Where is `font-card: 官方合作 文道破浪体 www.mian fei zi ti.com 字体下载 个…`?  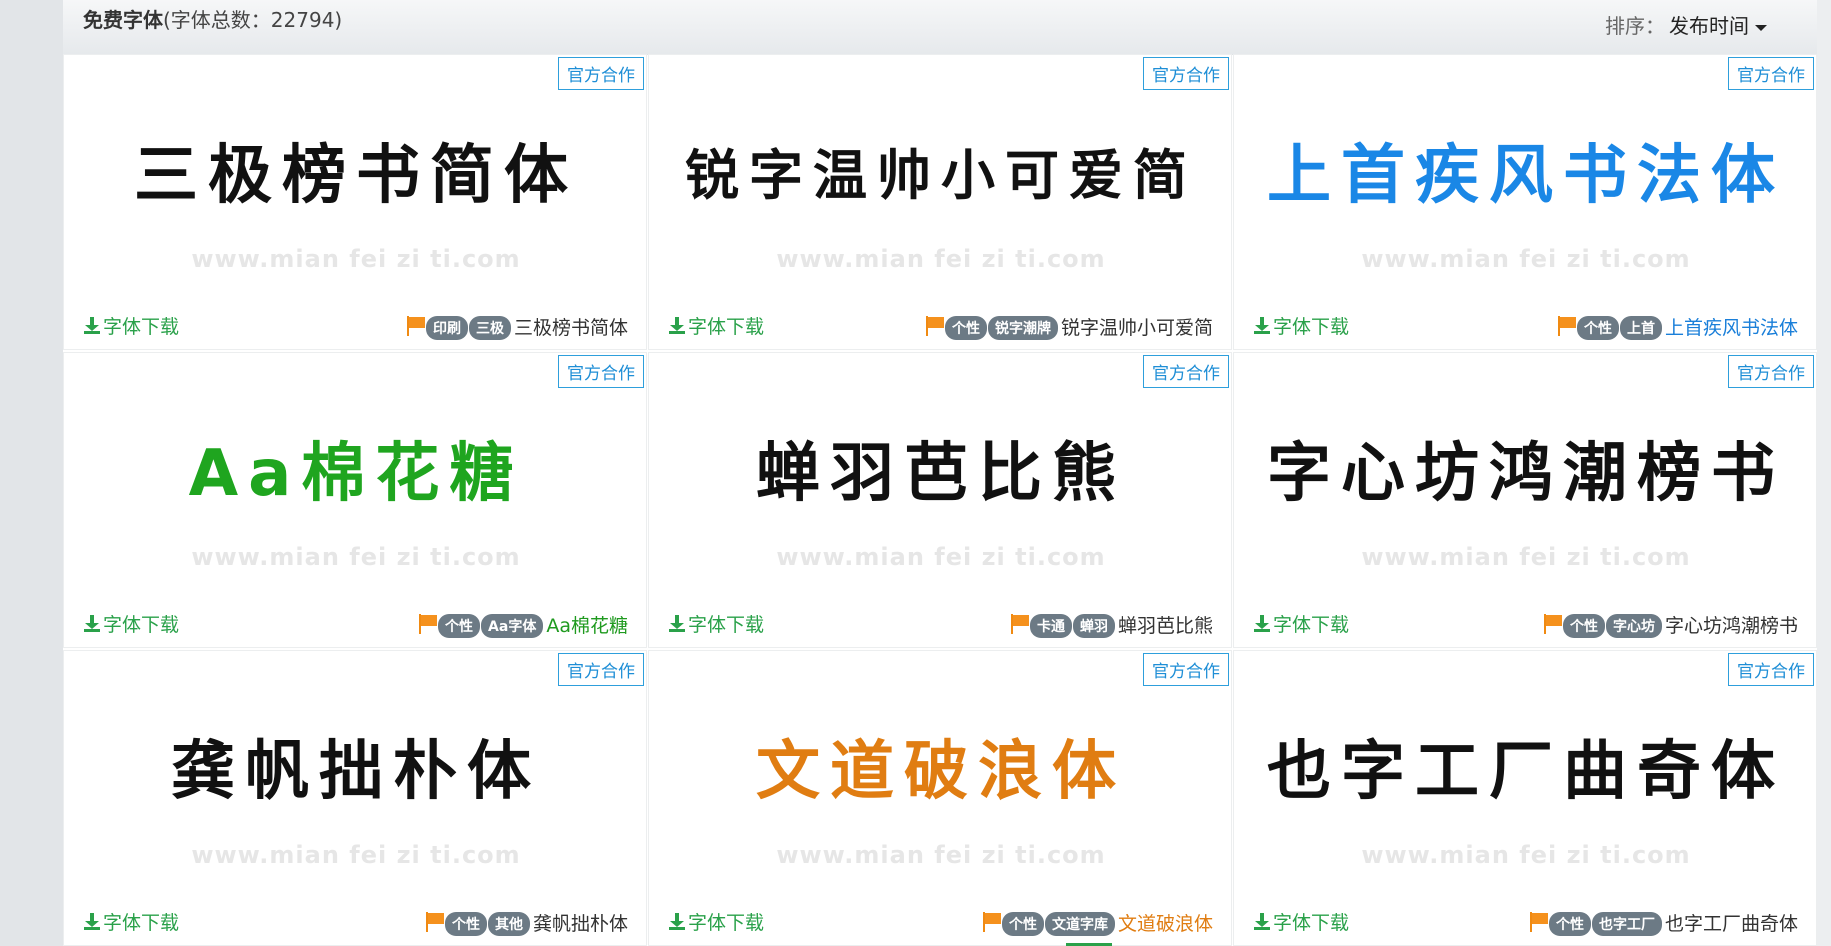 font-card: 官方合作 文道破浪体 www.mian fei zi ti.com 字体下载 个… is located at coordinates (940, 798).